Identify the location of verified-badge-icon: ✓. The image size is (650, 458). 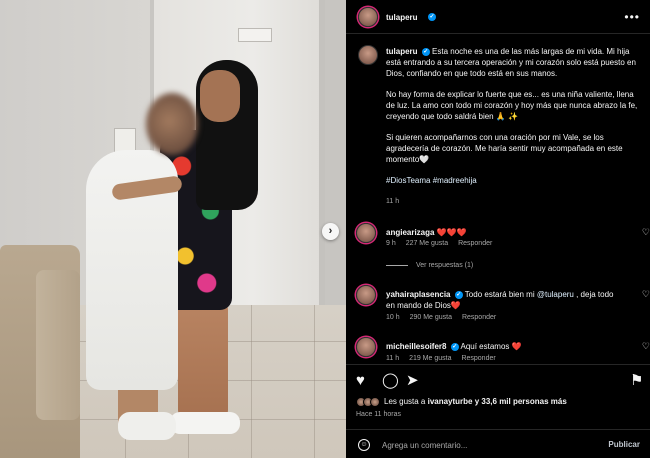
(432, 17).